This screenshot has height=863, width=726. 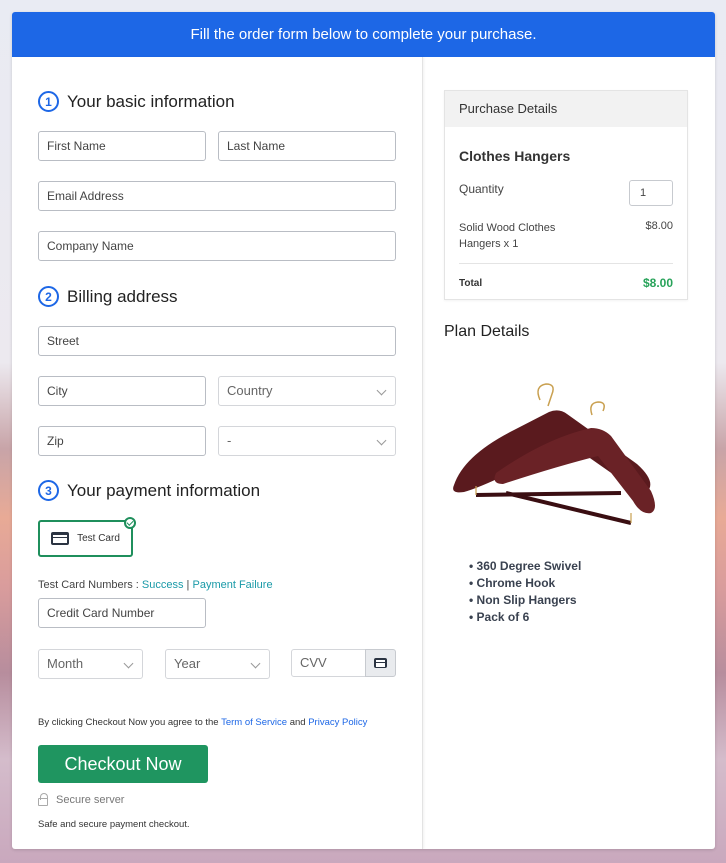 I want to click on section-title: Billing address, so click(x=122, y=296).